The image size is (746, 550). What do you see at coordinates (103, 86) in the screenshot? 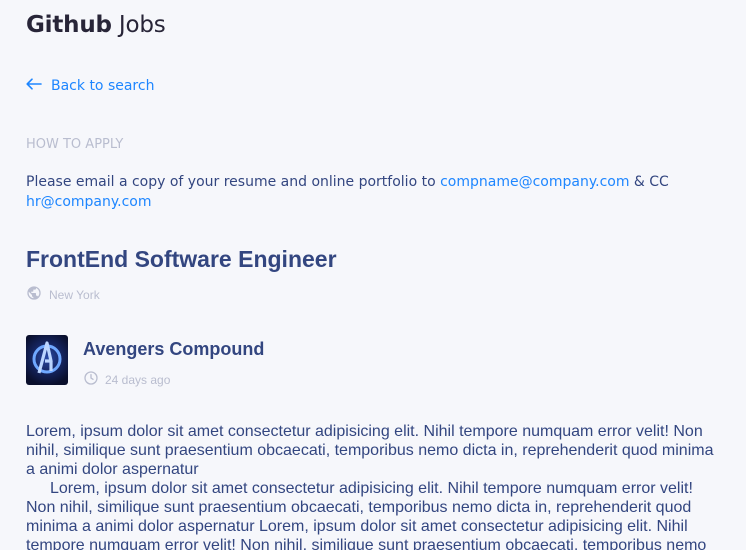
I see `back-to-search-label: Back to search` at bounding box center [103, 86].